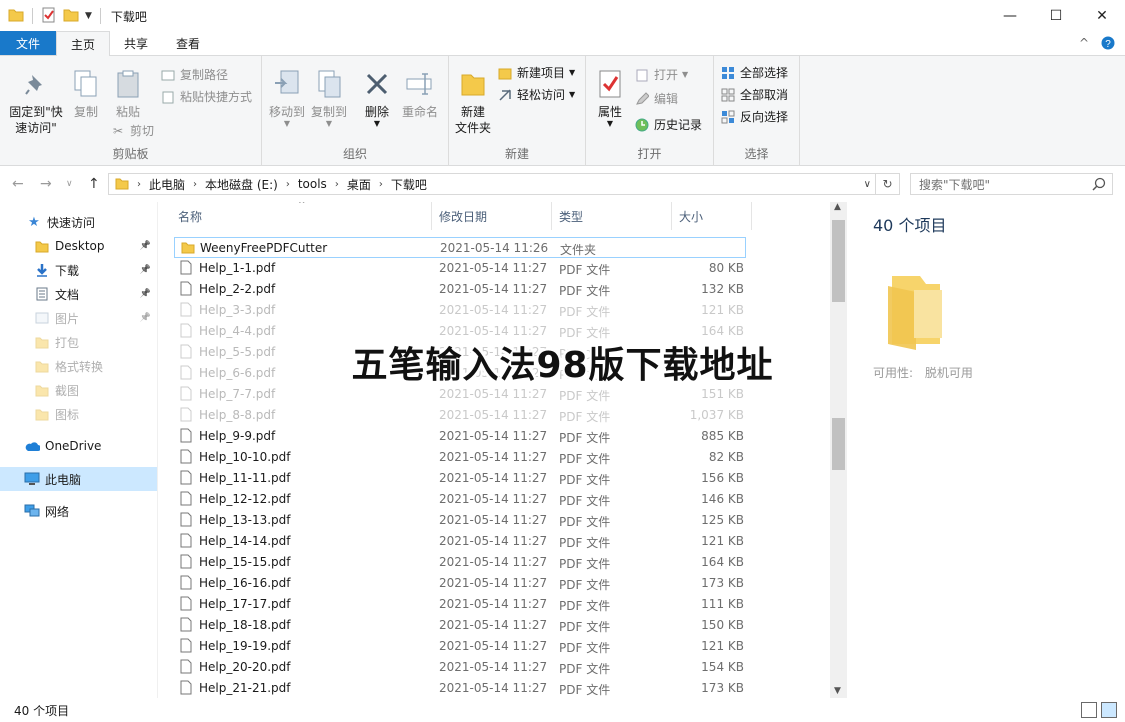 The image size is (1125, 722). I want to click on column-header-name: 名称 ^, so click(296, 216).